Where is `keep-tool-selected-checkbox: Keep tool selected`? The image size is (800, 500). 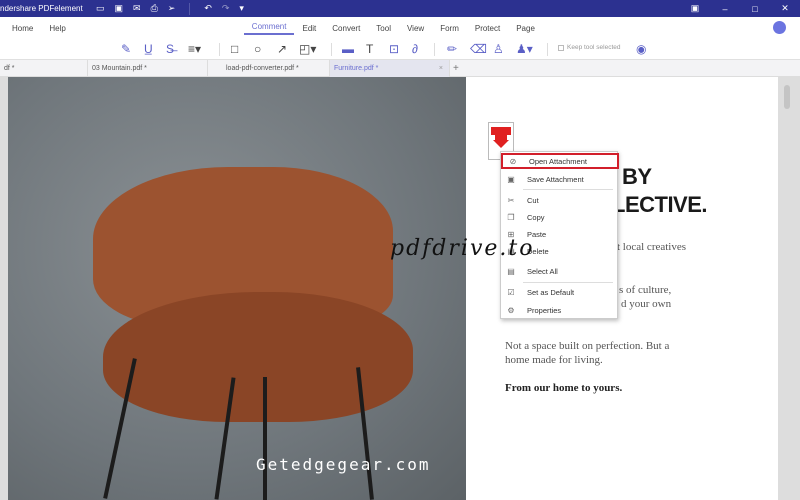 keep-tool-selected-checkbox: Keep tool selected is located at coordinates (589, 47).